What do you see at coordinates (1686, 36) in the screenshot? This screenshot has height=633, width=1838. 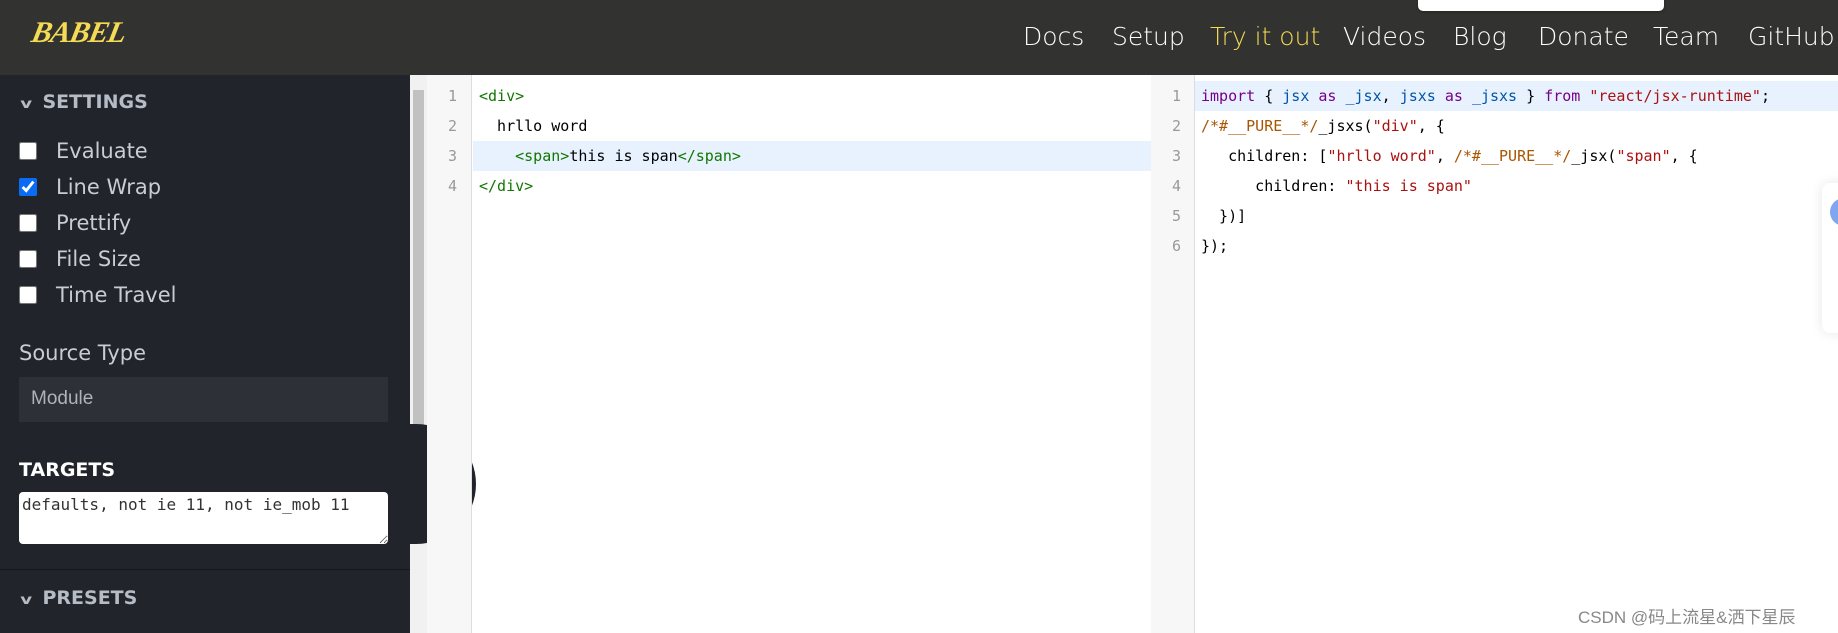 I see `nav-team: Team` at bounding box center [1686, 36].